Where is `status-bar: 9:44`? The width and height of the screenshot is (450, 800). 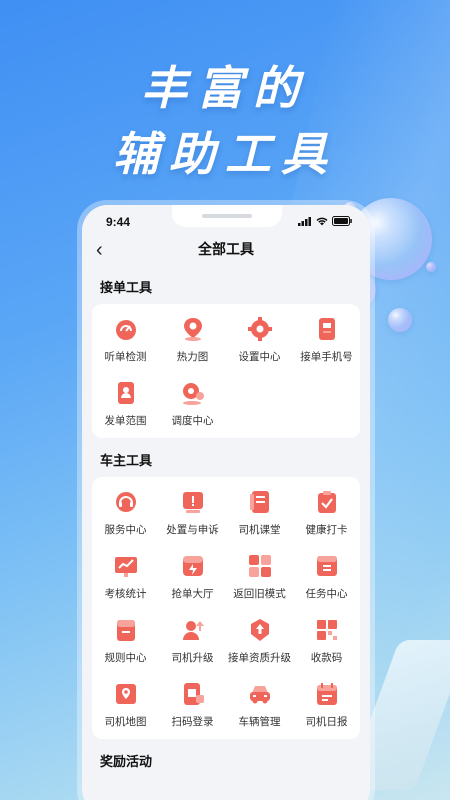
status-bar: 9:44 is located at coordinates (226, 221).